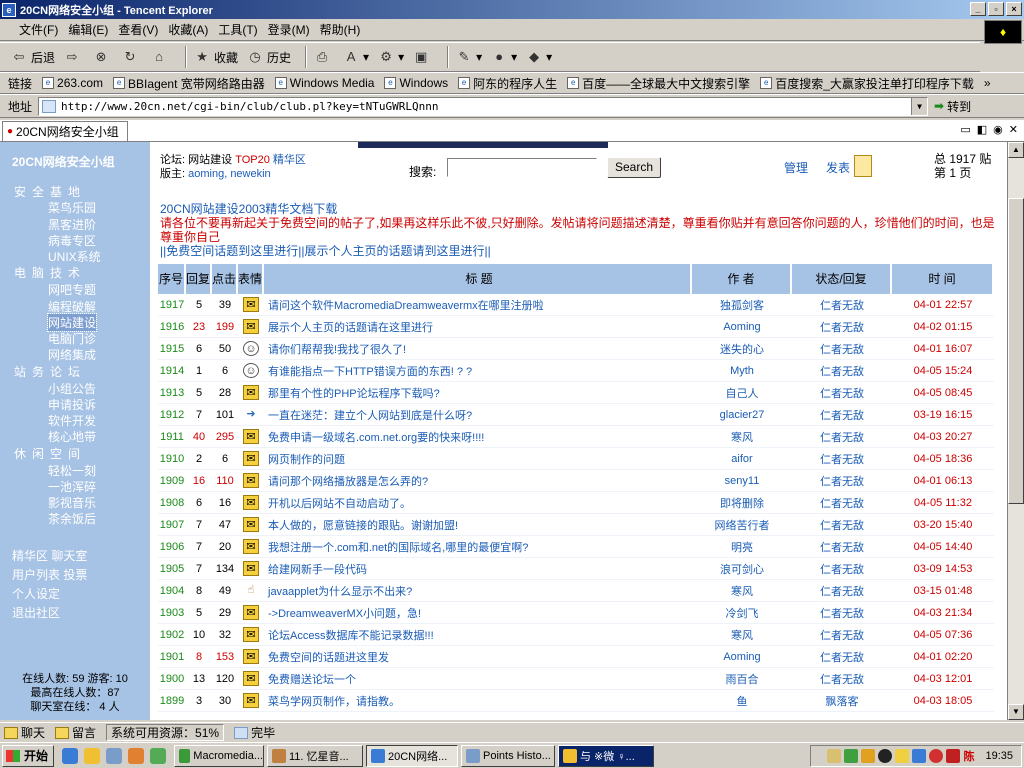 This screenshot has width=1024, height=768. I want to click on tab-close-icon: ✕, so click(1013, 129).